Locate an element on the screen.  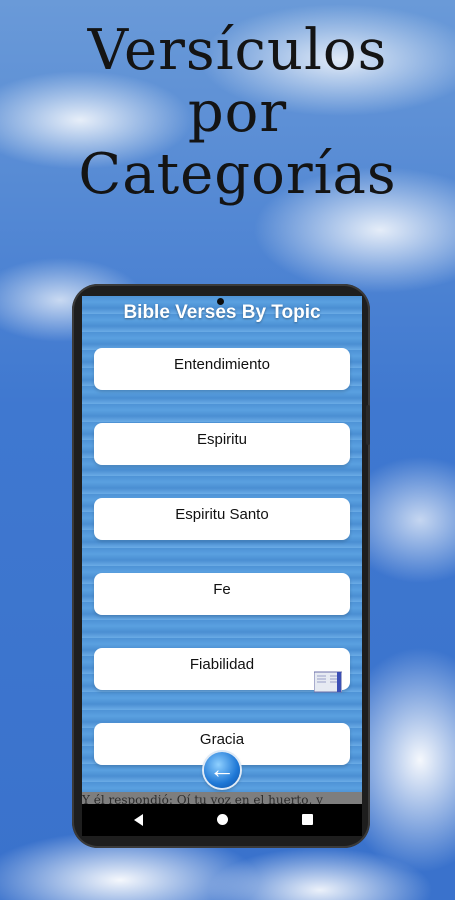
back-arrow-icon: ← is located at coordinates (222, 770).